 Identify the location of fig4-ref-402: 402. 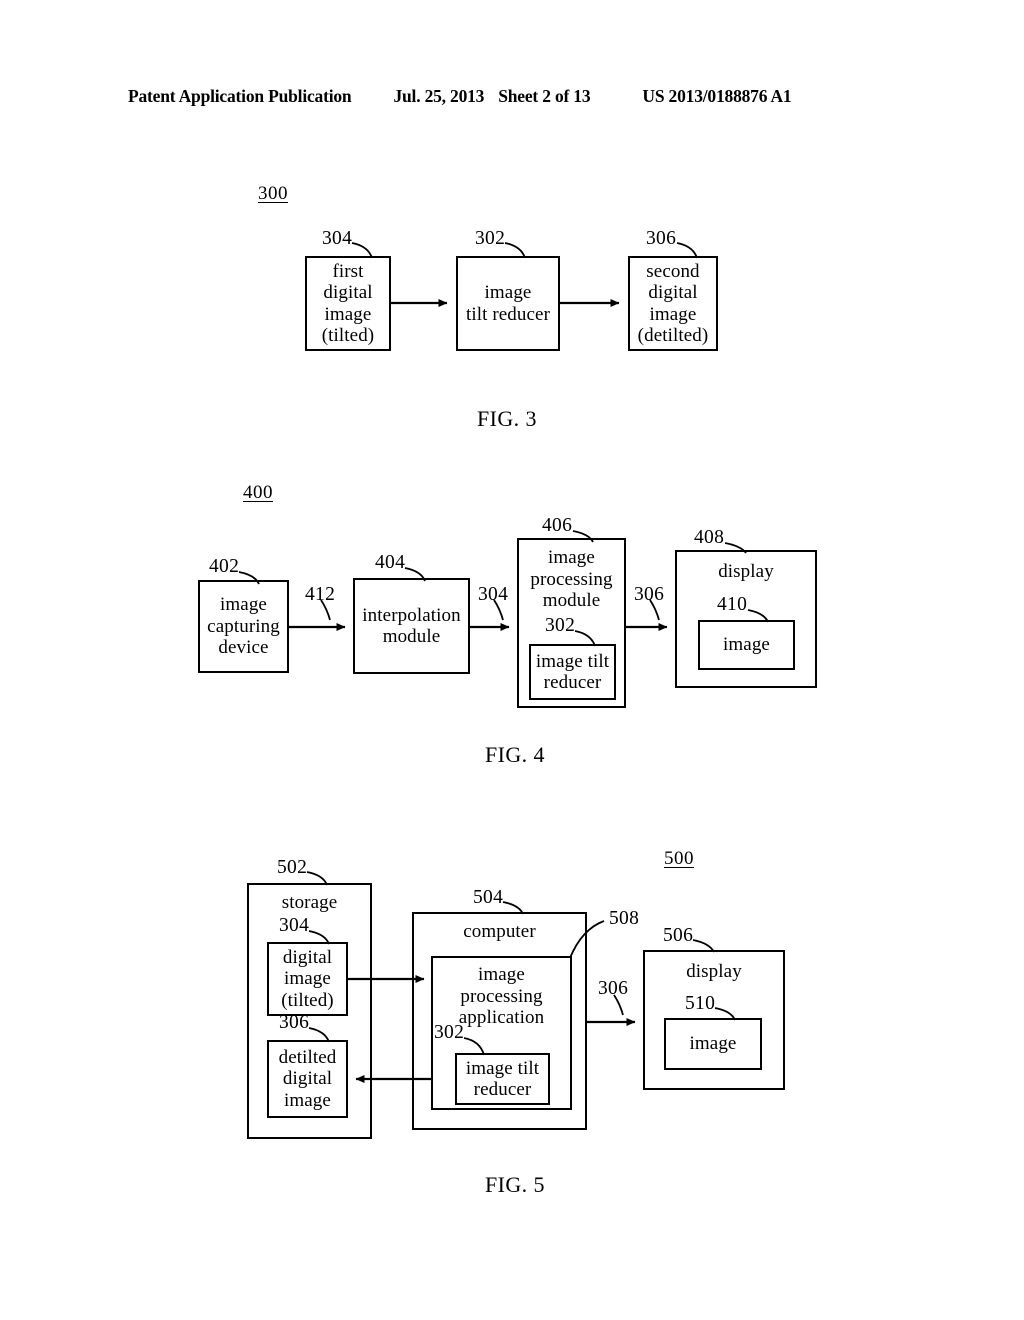
(224, 566).